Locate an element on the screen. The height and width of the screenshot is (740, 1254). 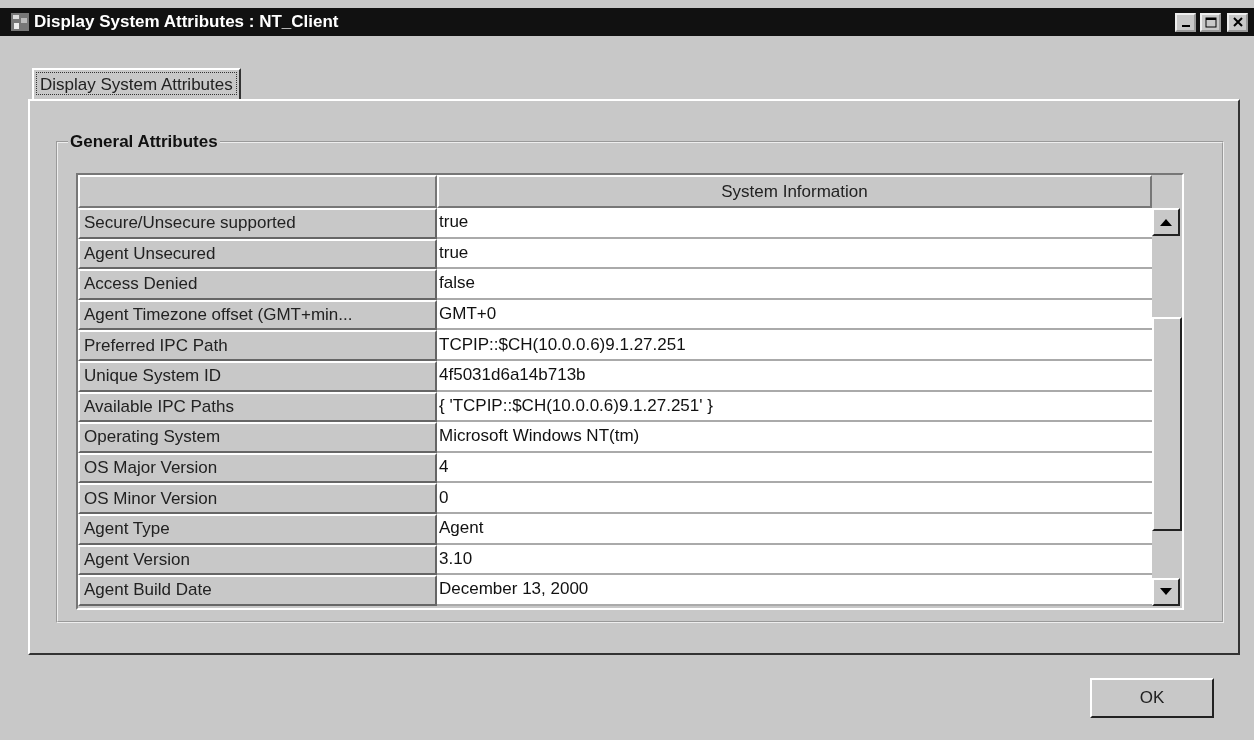
table-cell: Agent is located at coordinates (794, 529).